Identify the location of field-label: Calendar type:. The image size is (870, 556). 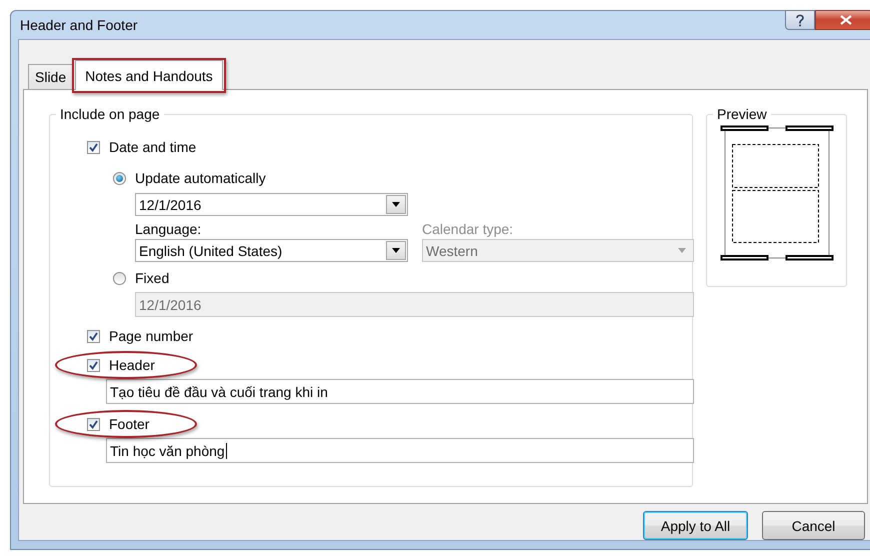
(468, 229).